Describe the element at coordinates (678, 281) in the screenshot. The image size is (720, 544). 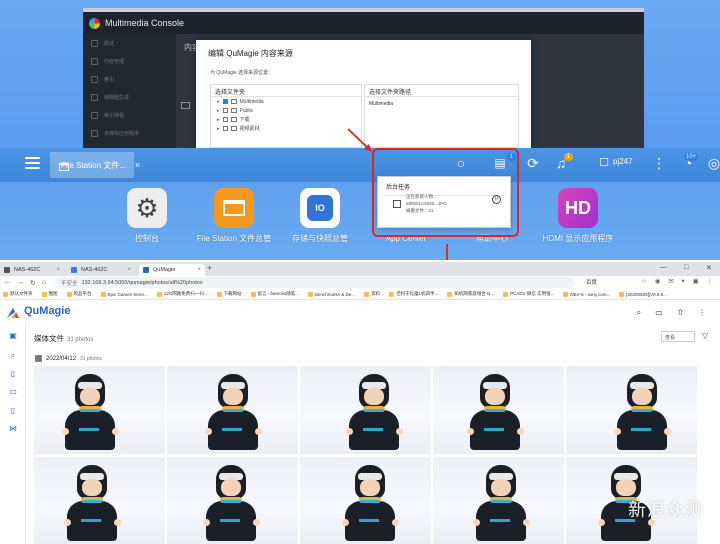
I see `extension-icons: ☆ ◉ ✉ ▾ ▣ ⋮` at that location.